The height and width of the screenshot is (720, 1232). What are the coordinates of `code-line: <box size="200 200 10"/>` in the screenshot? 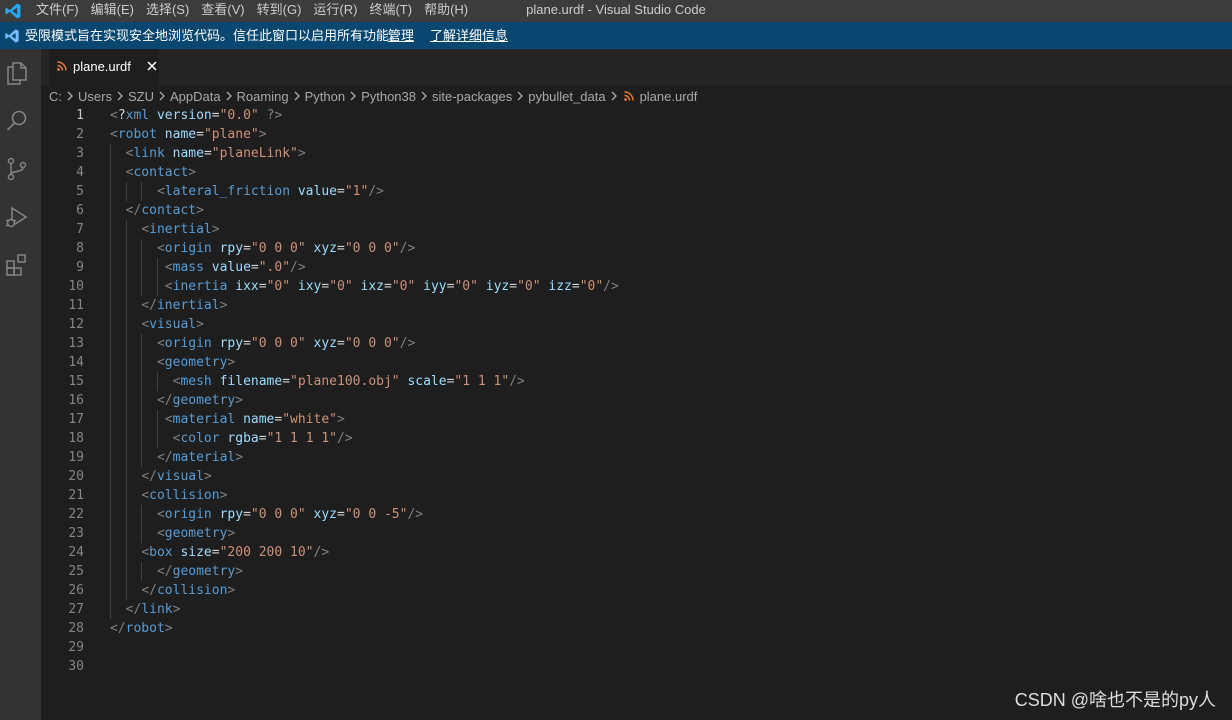 It's located at (364, 552).